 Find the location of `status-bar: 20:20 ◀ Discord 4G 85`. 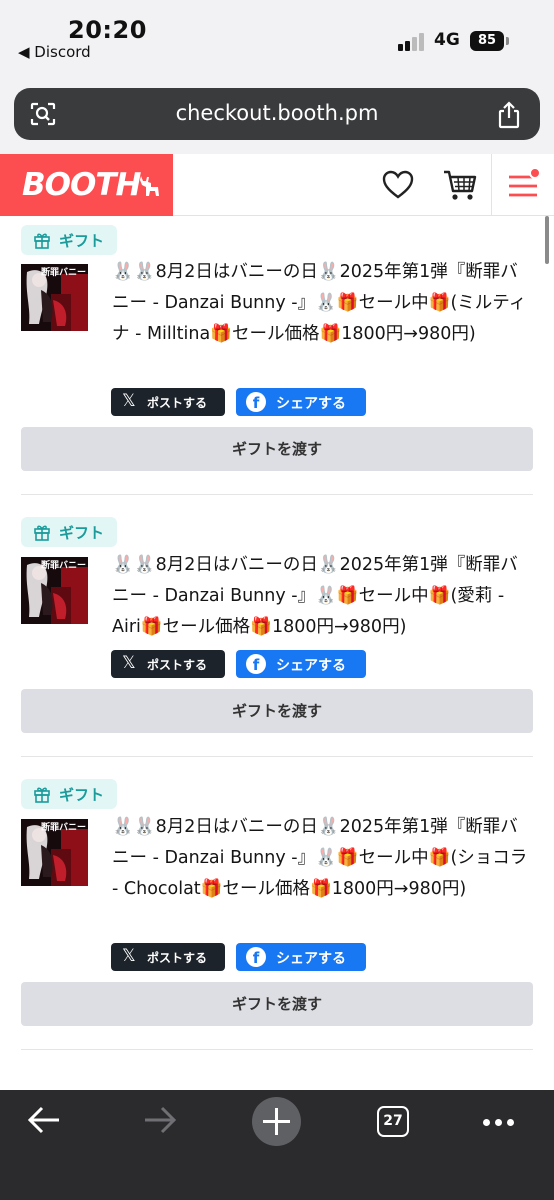

status-bar: 20:20 ◀ Discord 4G 85 is located at coordinates (277, 38).